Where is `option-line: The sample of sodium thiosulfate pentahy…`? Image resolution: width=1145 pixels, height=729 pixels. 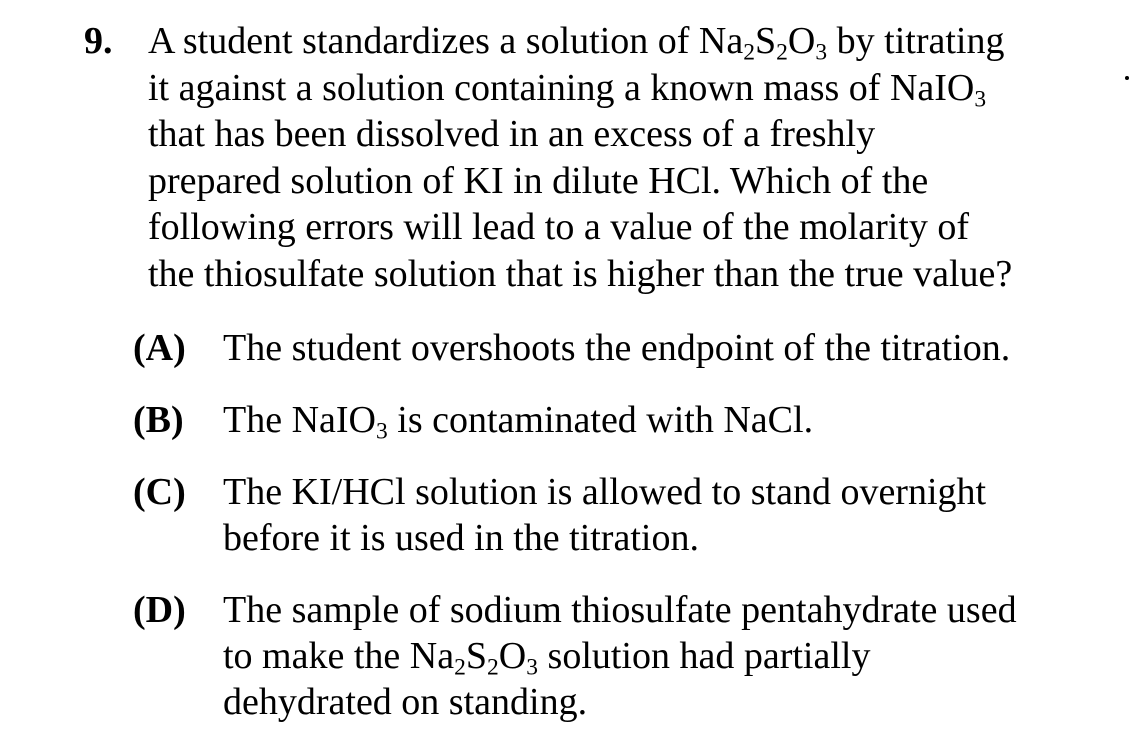
option-line: The sample of sodium thiosulfate pentahy… is located at coordinates (620, 610).